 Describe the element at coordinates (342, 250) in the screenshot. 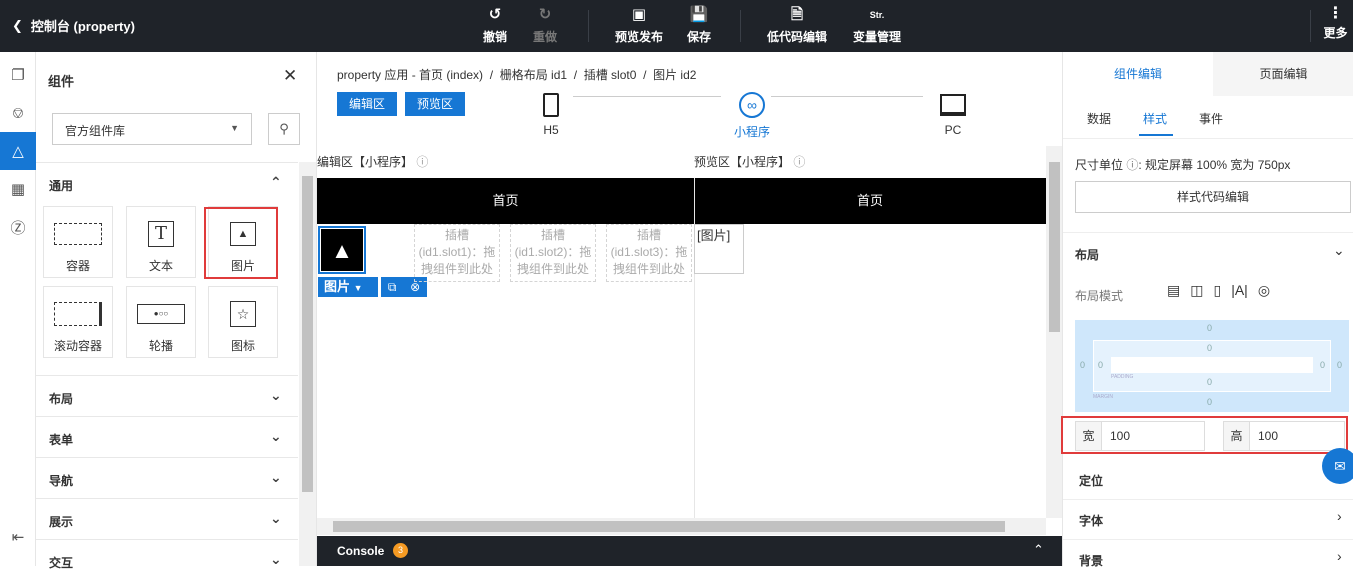

I see `selected-image-component: ▲` at that location.